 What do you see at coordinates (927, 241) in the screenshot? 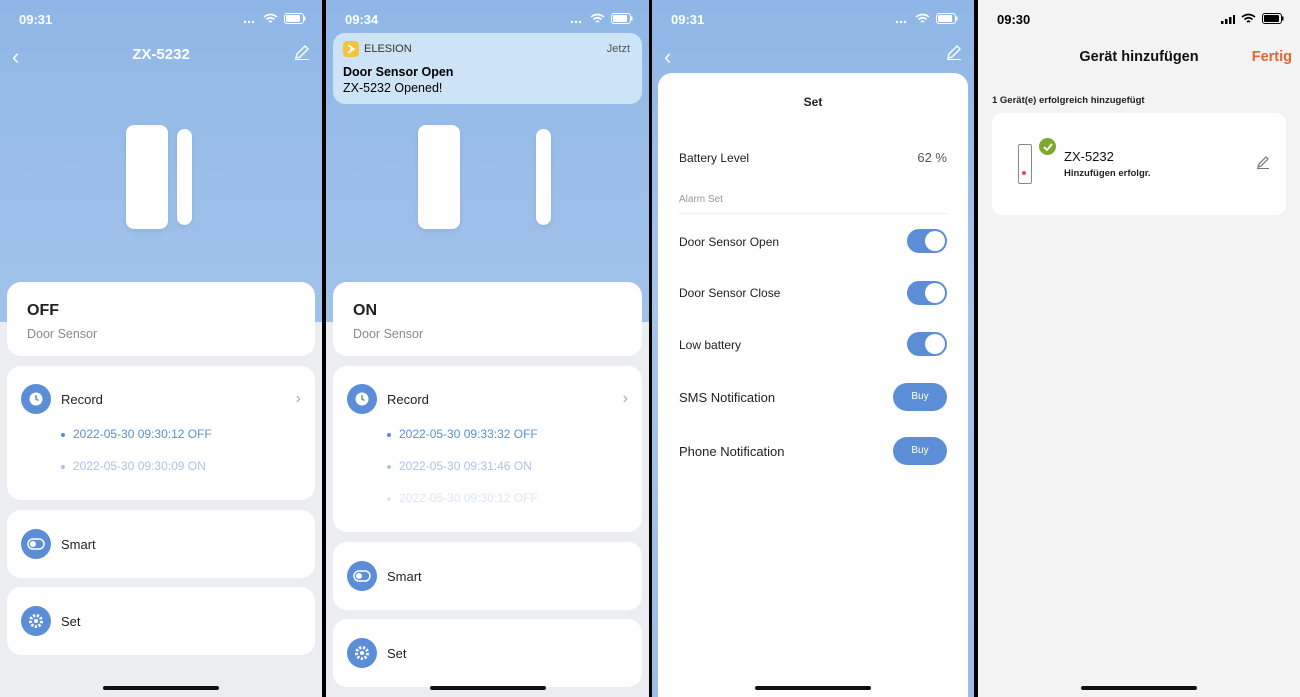
I see `door-open-toggle` at bounding box center [927, 241].